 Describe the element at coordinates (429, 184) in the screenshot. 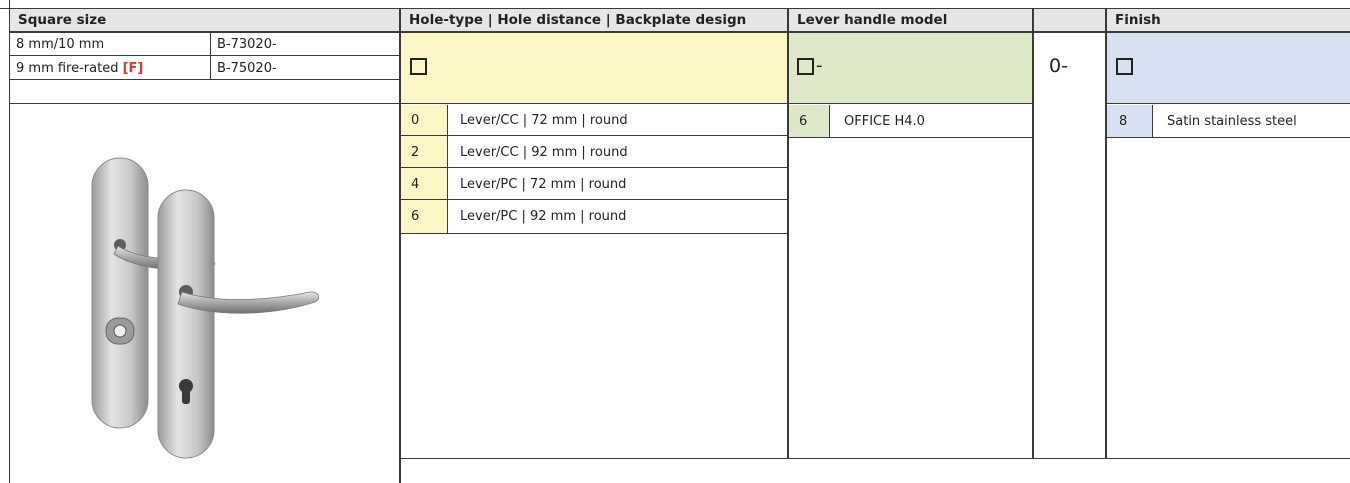

I see `hole-type-code-4: 4` at that location.